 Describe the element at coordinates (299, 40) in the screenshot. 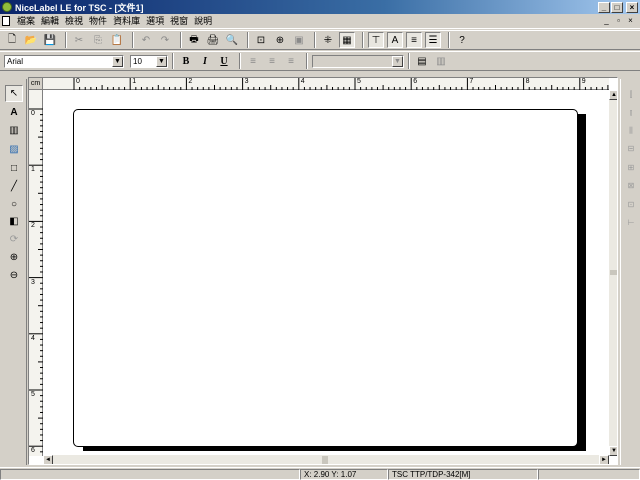

I see `zoom-tool-icon: ▣` at that location.